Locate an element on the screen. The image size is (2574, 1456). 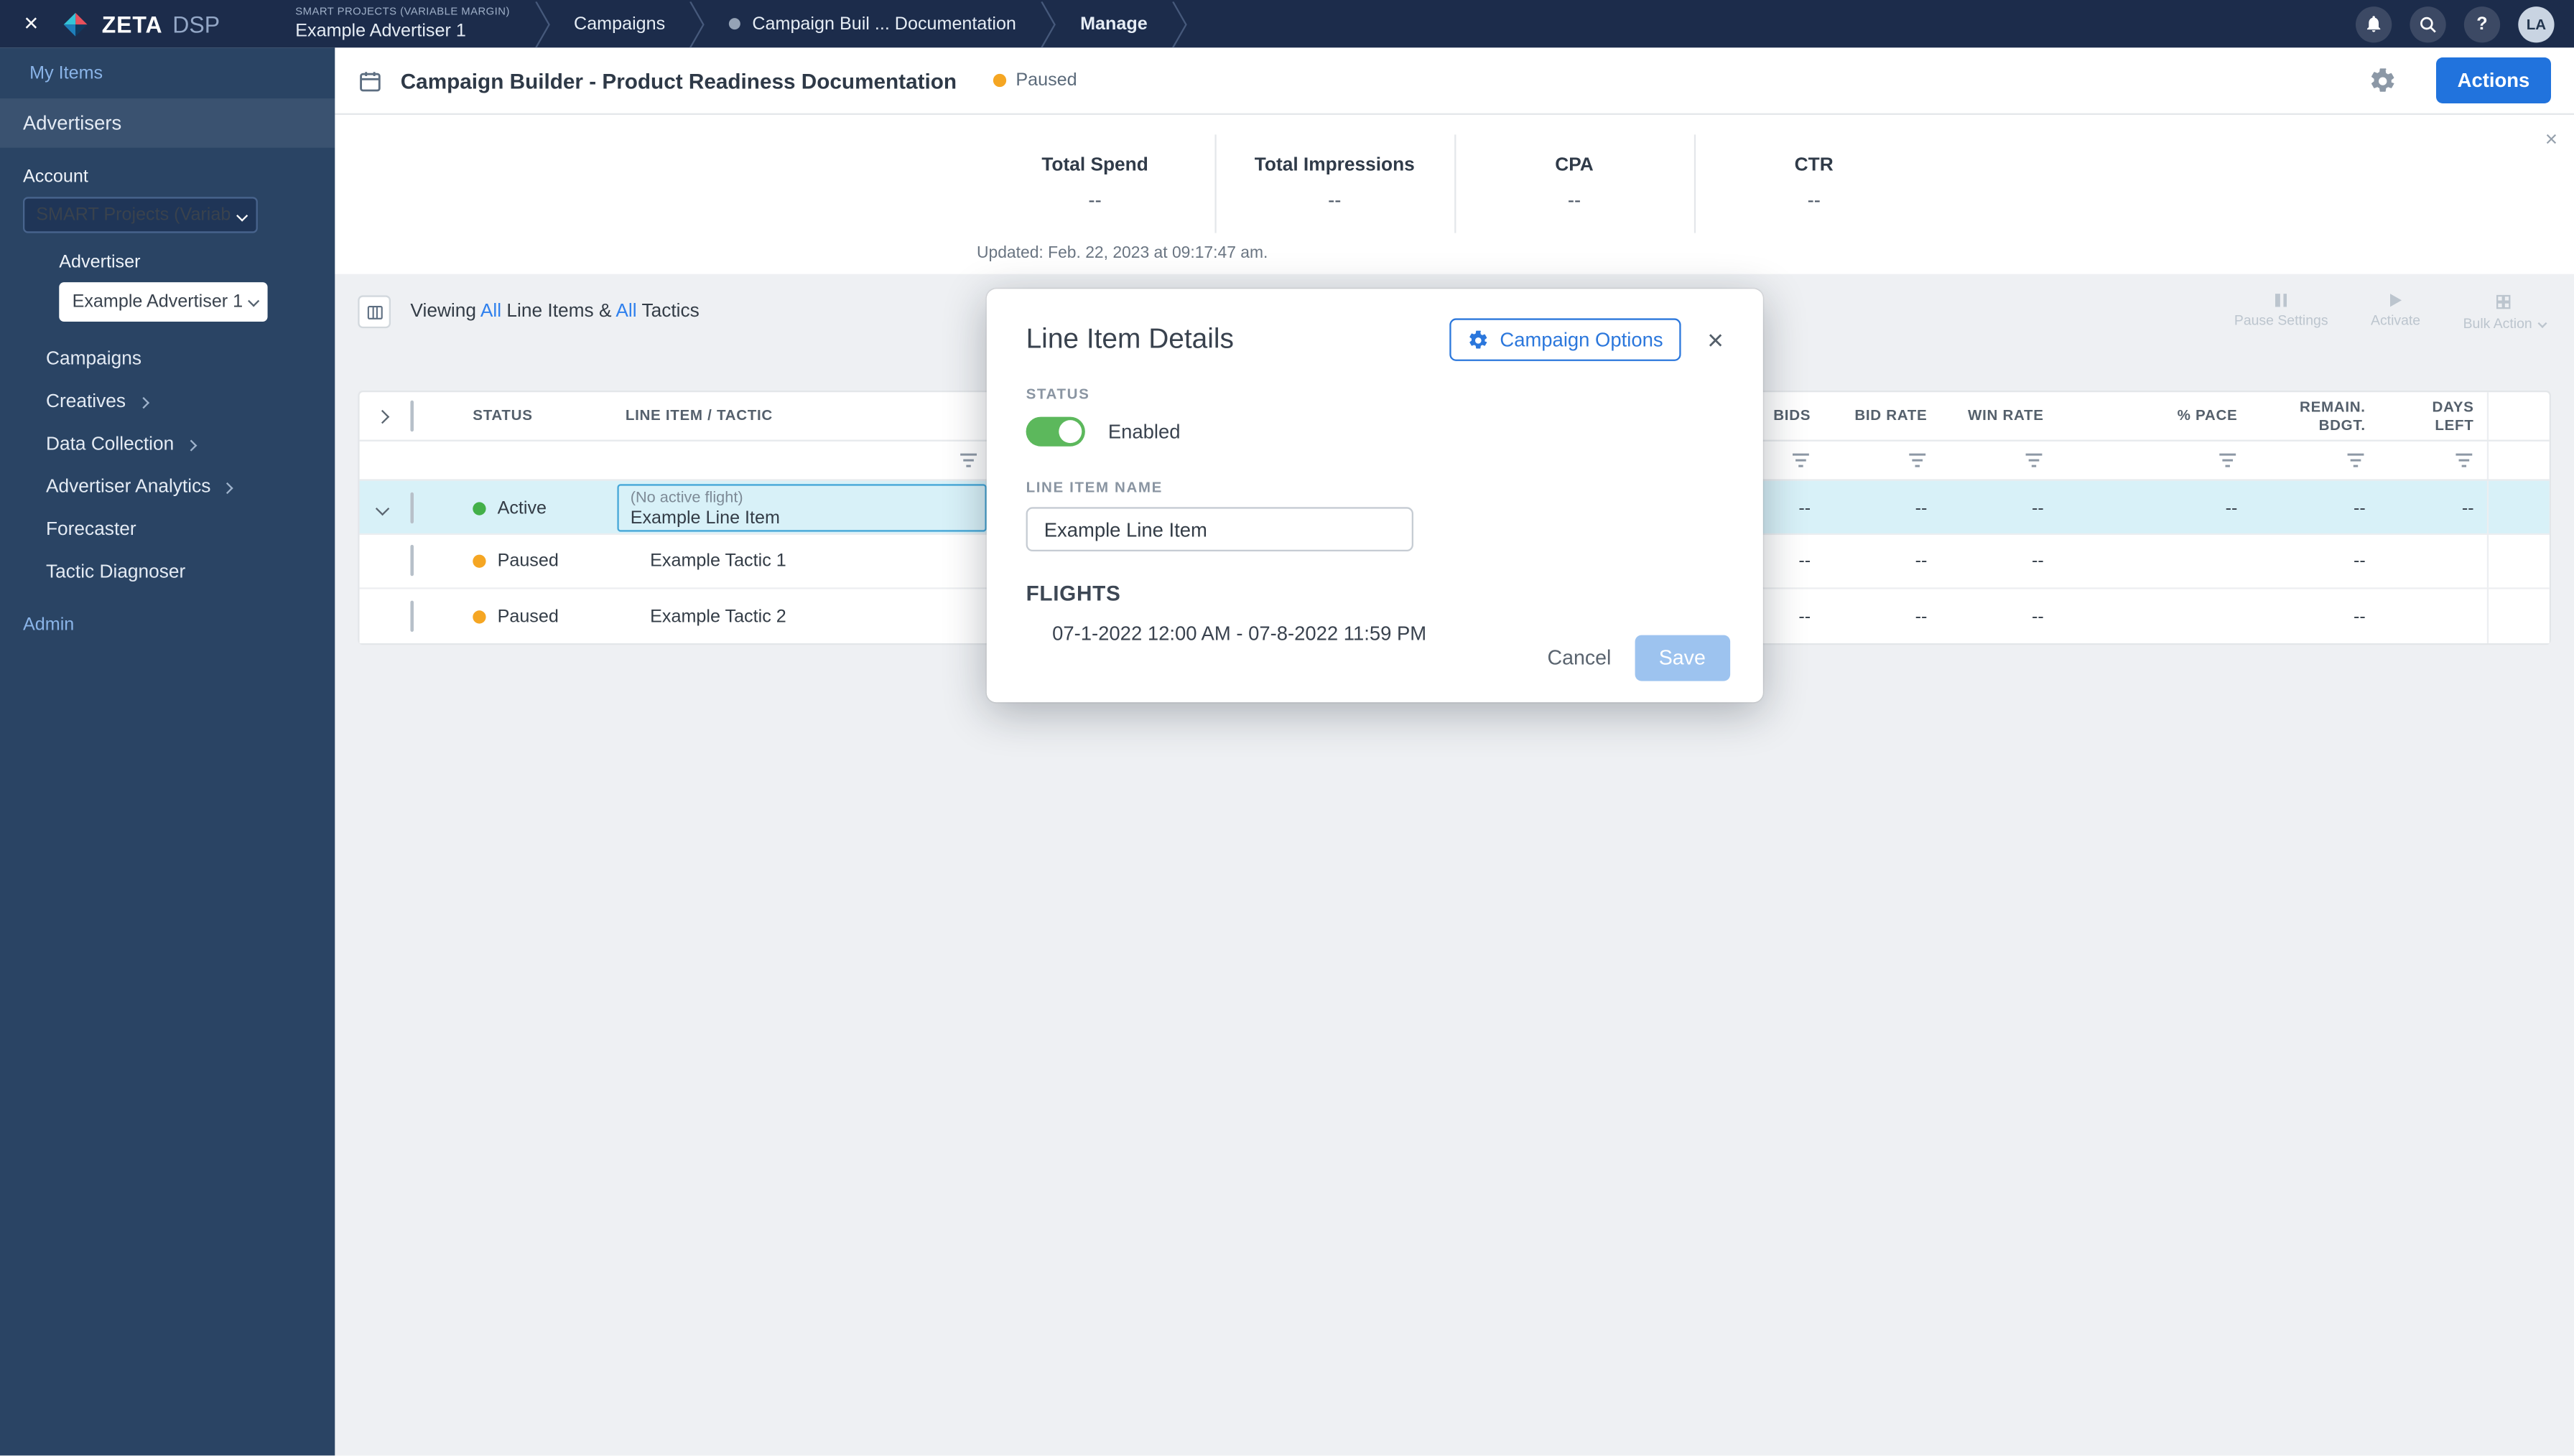
sidebar-item-advertiser-analytics: Advertiser Analytics is located at coordinates (167, 487).